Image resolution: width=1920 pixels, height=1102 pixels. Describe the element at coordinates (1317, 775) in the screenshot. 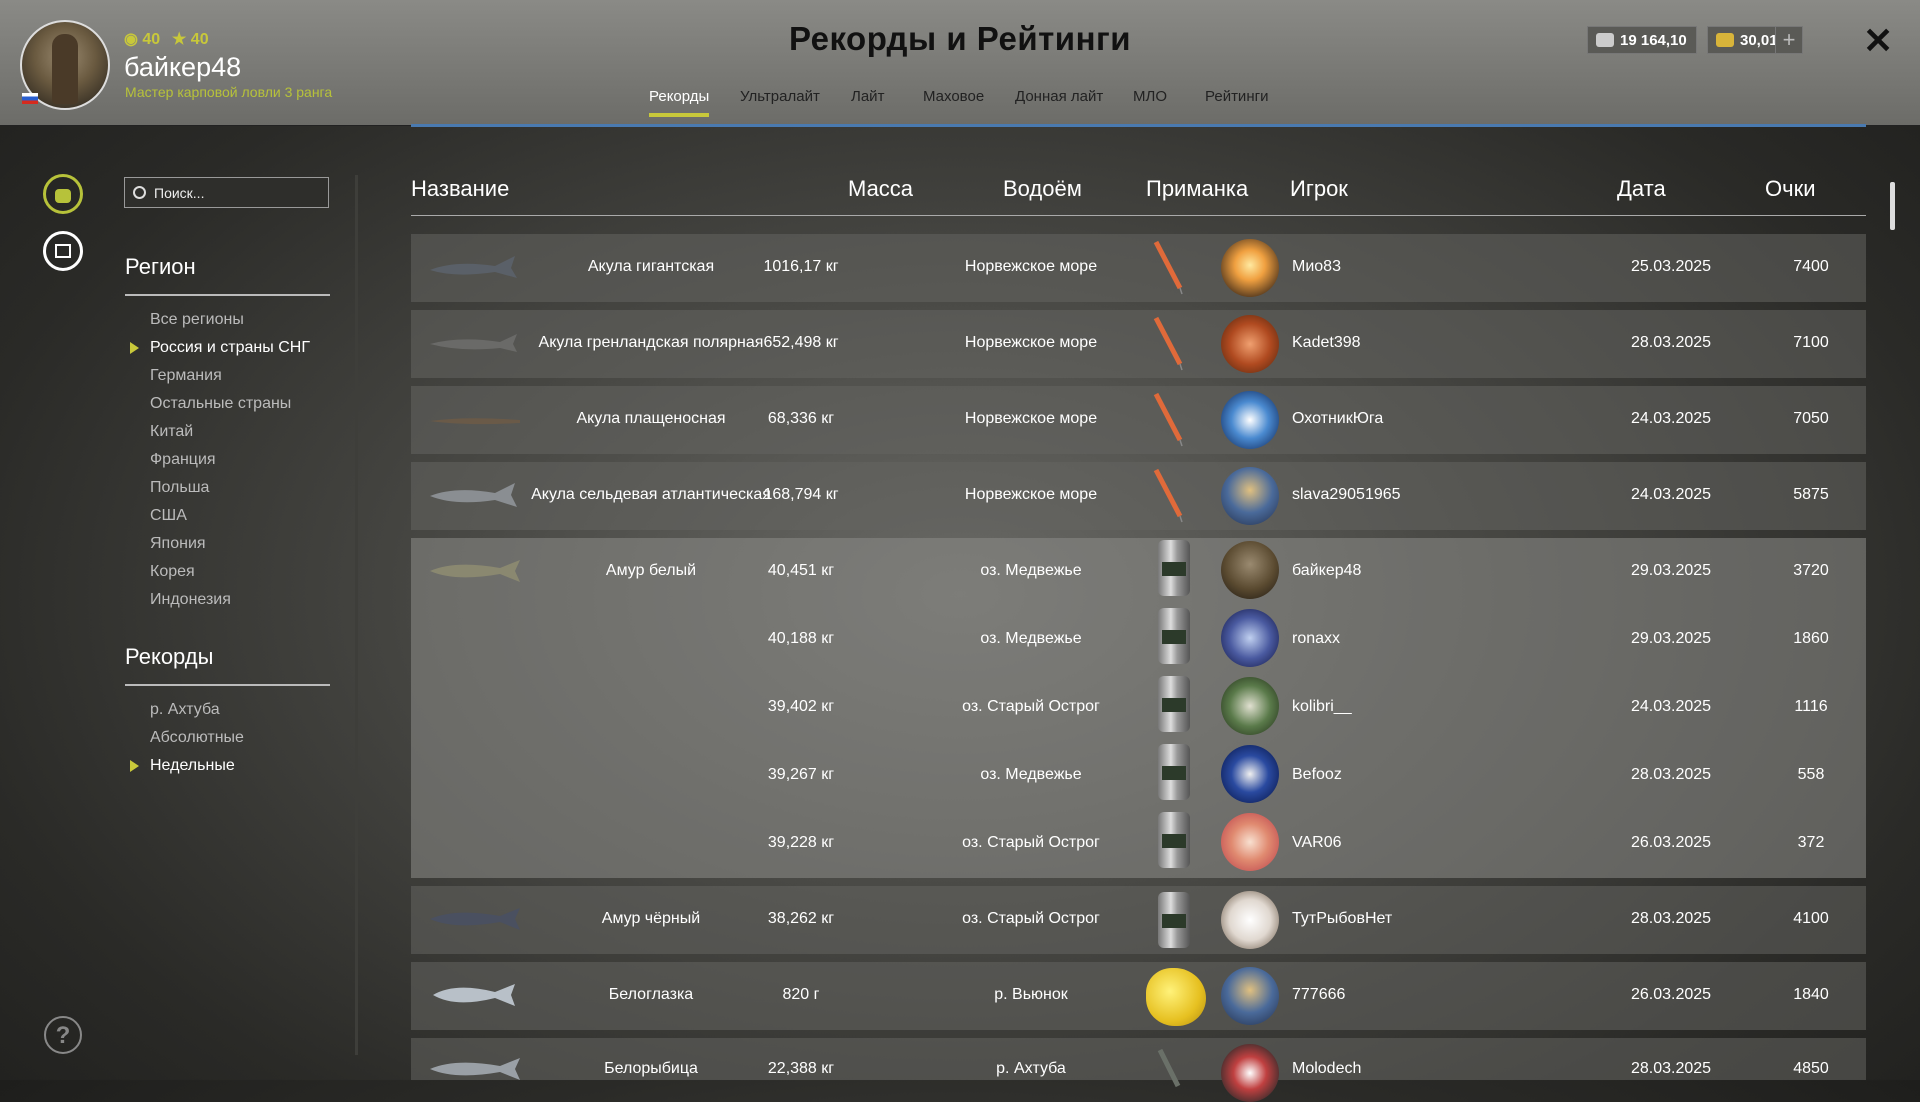

I see `player-name: Befooz` at that location.